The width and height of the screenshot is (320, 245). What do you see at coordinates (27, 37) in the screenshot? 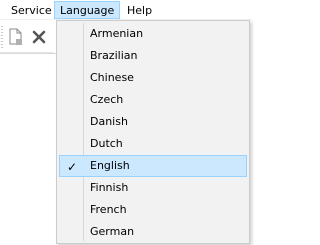
I see `toolbar` at bounding box center [27, 37].